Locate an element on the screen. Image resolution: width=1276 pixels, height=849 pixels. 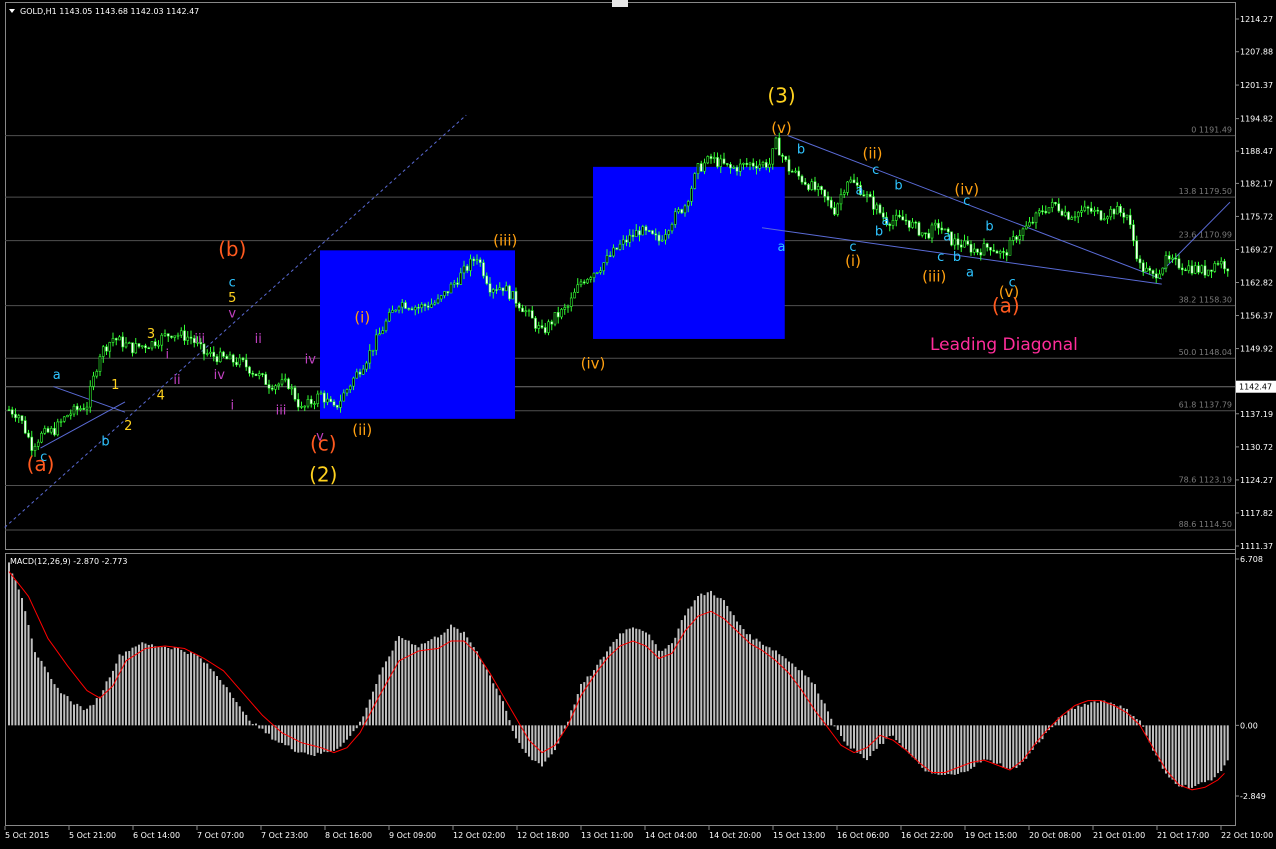
wave-label-1: (b) is located at coordinates (232, 249).